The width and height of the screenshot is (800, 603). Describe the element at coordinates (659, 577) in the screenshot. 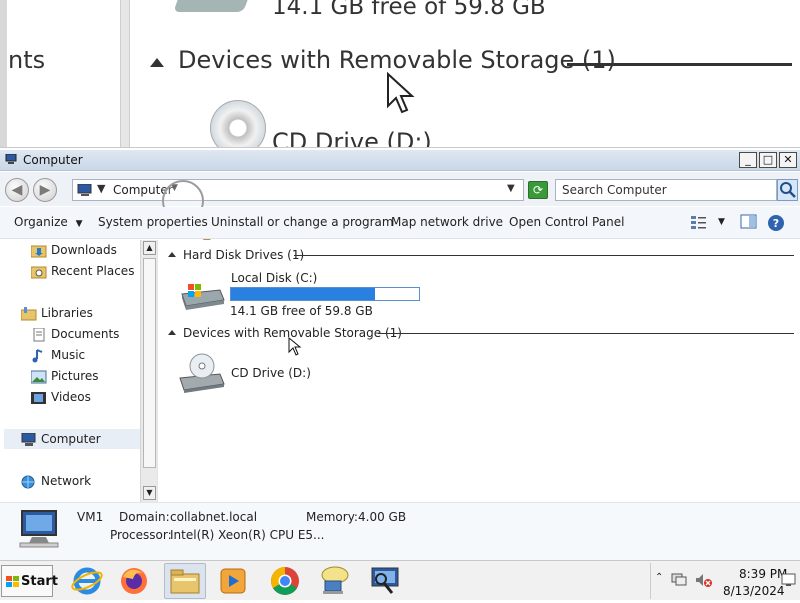

I see `show-hidden-icons-icon: ⌃` at that location.